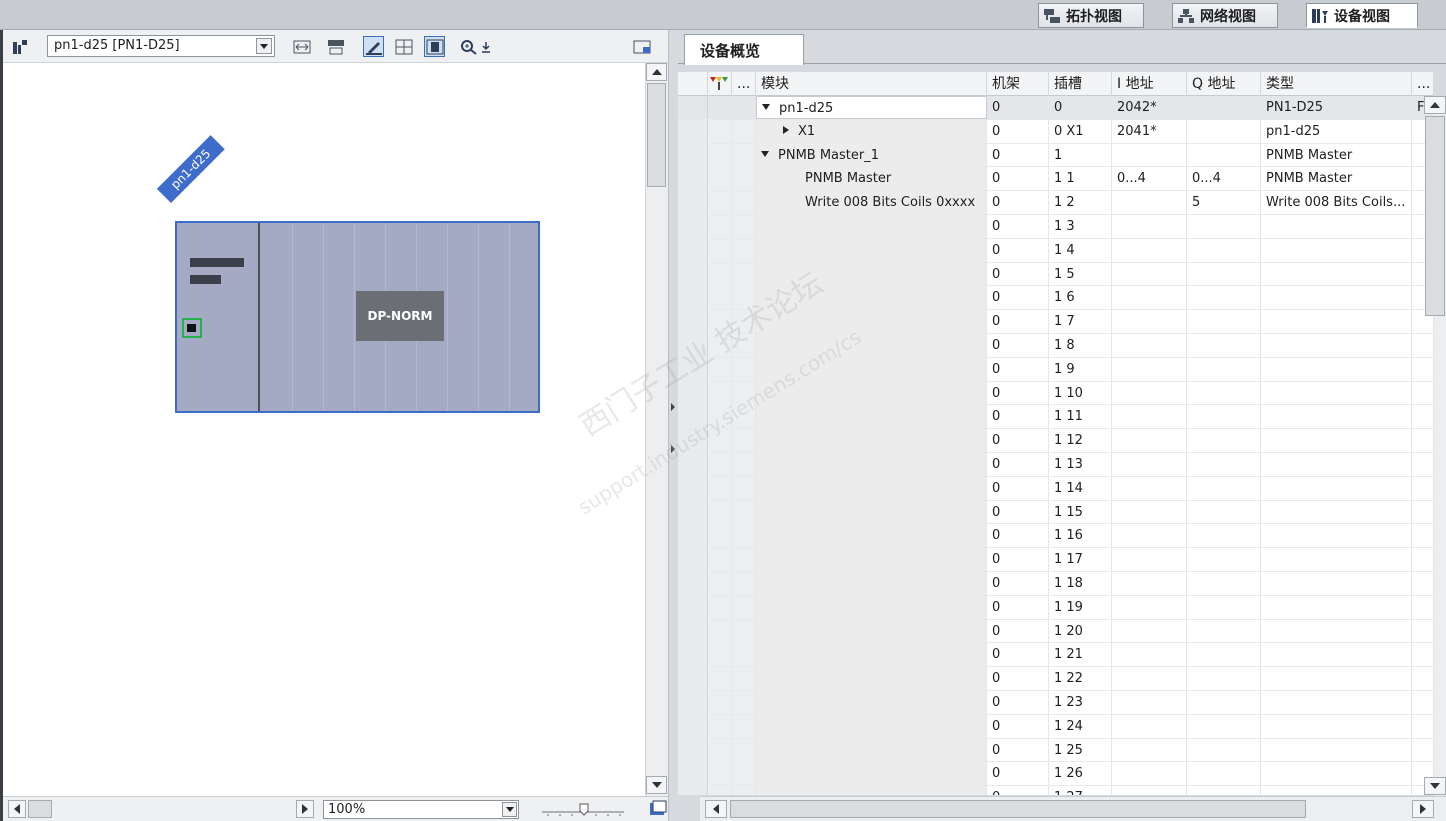 The width and height of the screenshot is (1446, 821). I want to click on table-row: 01 21, so click(1056, 655).